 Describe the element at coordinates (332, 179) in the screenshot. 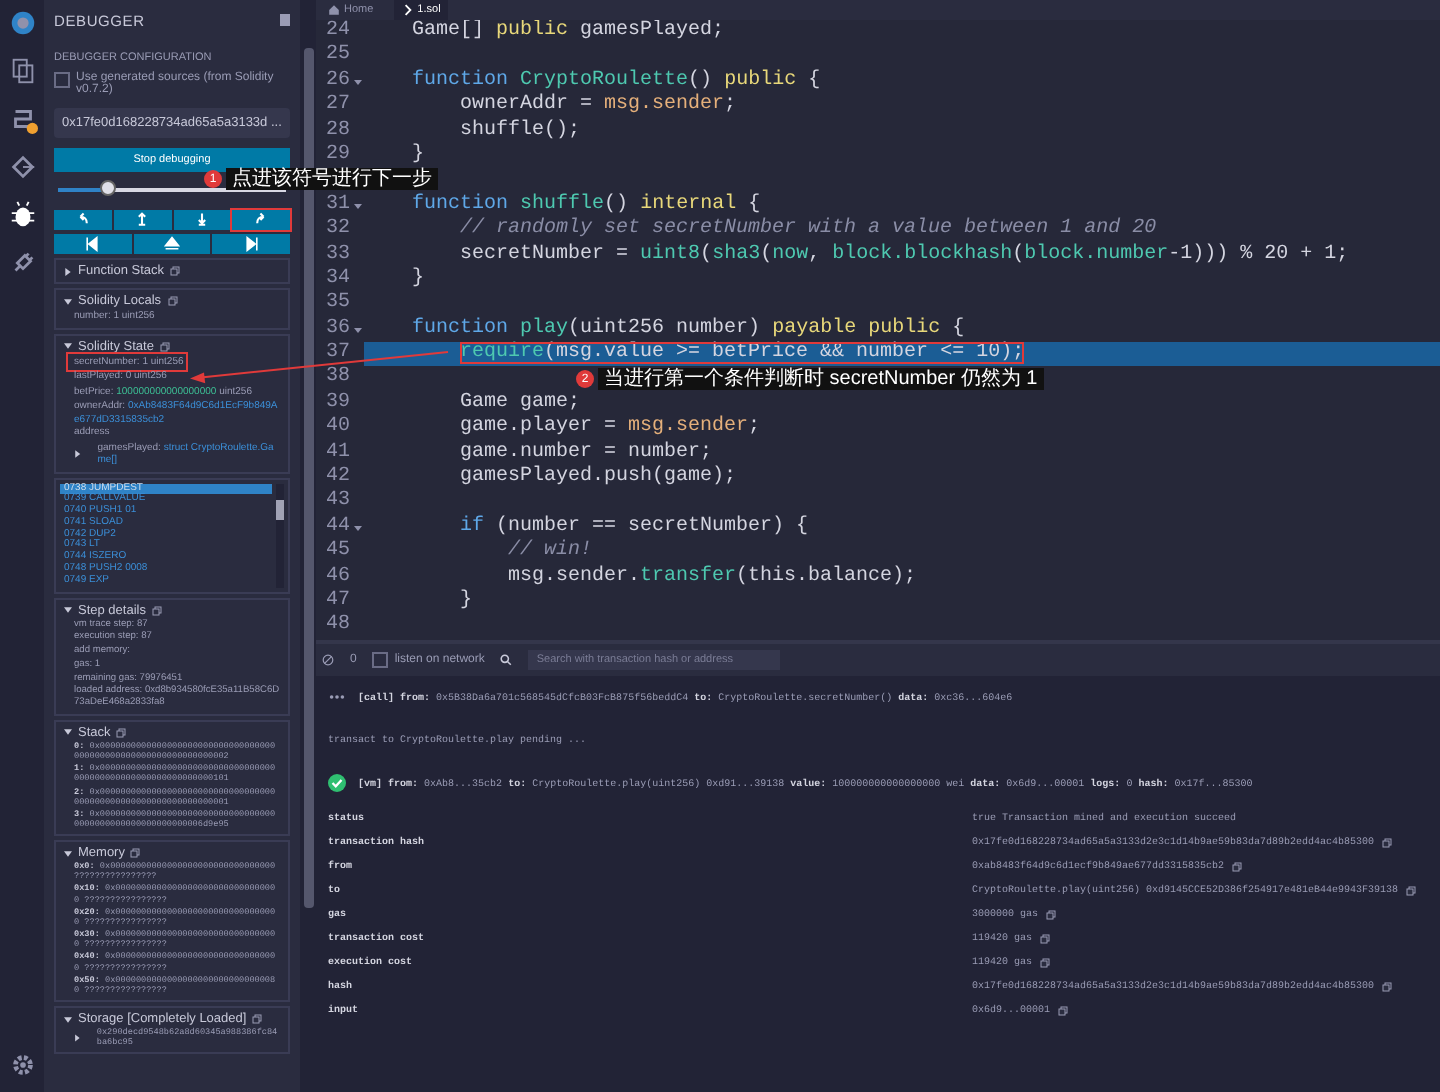

I see `annotation-tooltip: 点进该符号进行下一步` at that location.